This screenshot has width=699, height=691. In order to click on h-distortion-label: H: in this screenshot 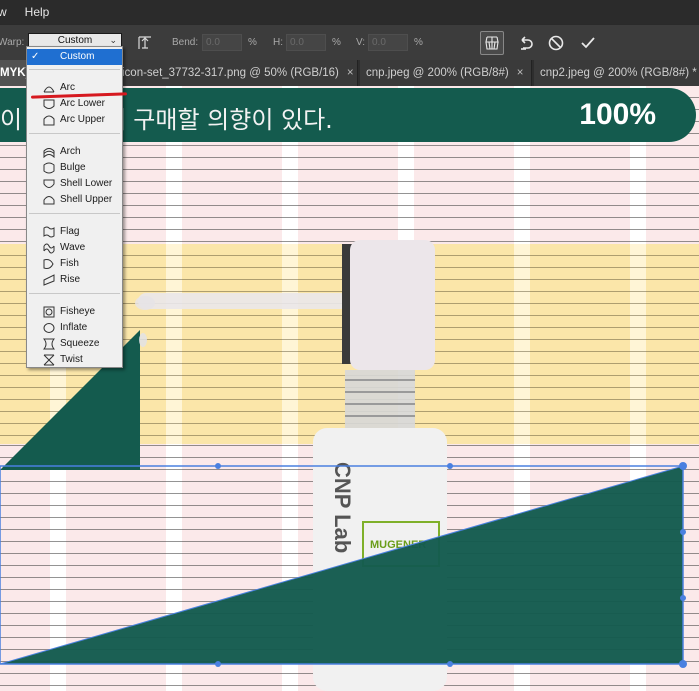, I will do `click(278, 42)`.